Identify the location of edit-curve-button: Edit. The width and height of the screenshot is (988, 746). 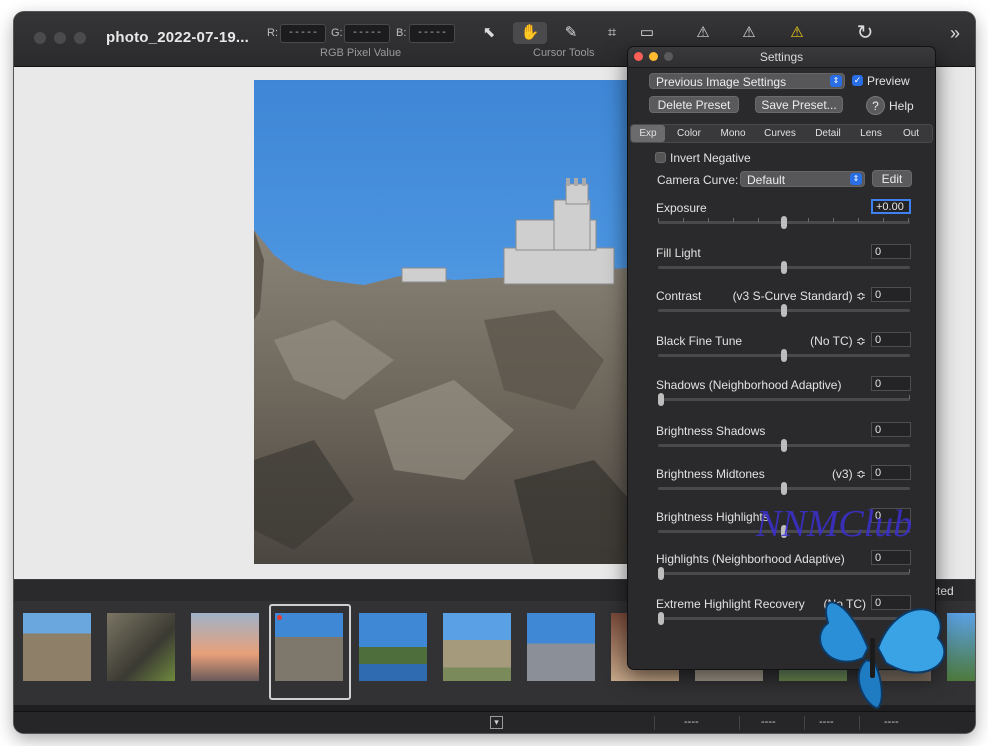
(892, 178).